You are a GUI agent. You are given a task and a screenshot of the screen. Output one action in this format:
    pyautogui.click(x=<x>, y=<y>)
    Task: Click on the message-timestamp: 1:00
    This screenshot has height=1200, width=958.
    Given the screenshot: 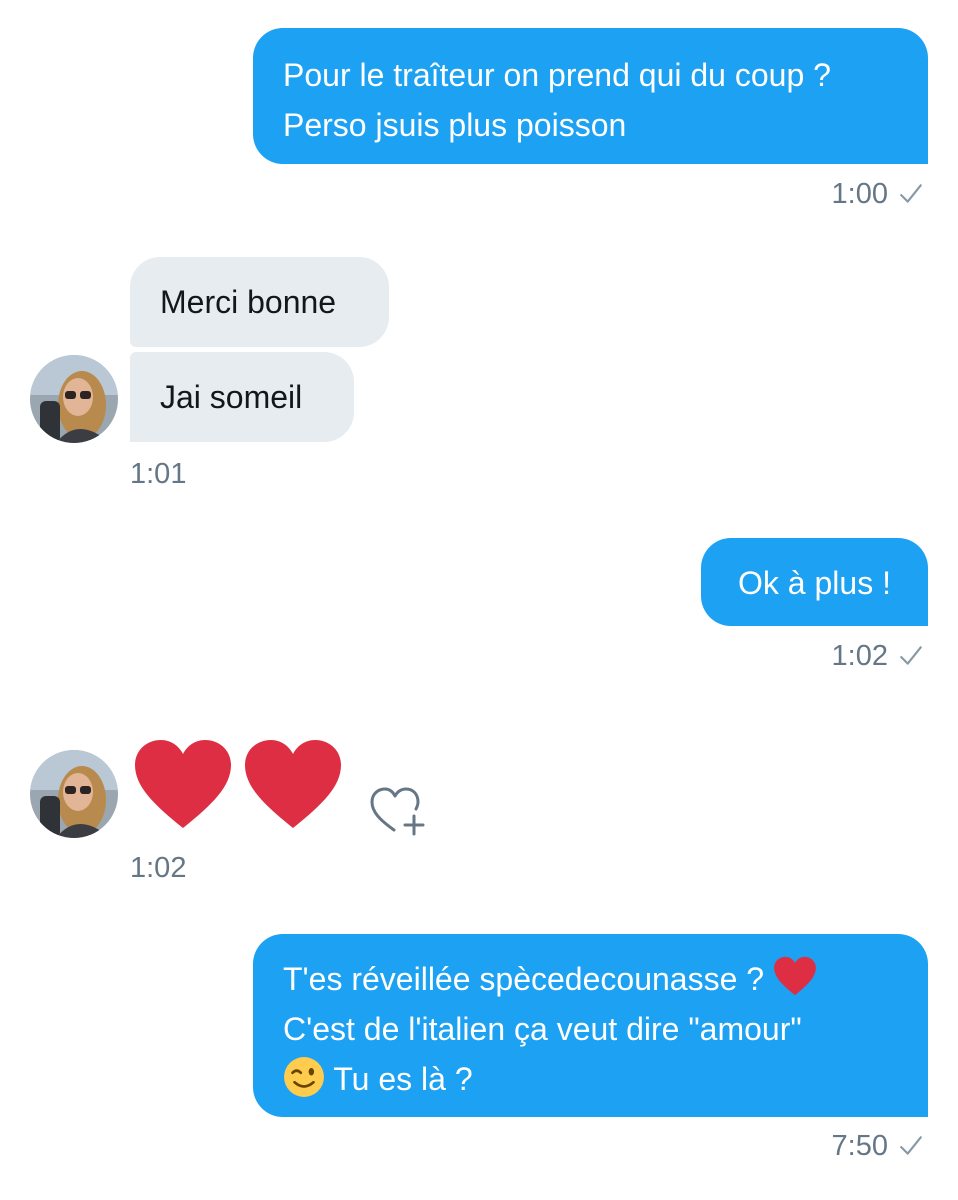 What is the action you would take?
    pyautogui.click(x=878, y=194)
    